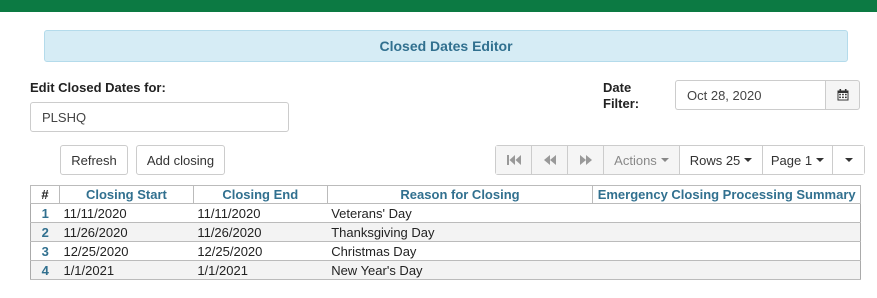 Image resolution: width=877 pixels, height=298 pixels. I want to click on add-closing-button: Add closing, so click(180, 160).